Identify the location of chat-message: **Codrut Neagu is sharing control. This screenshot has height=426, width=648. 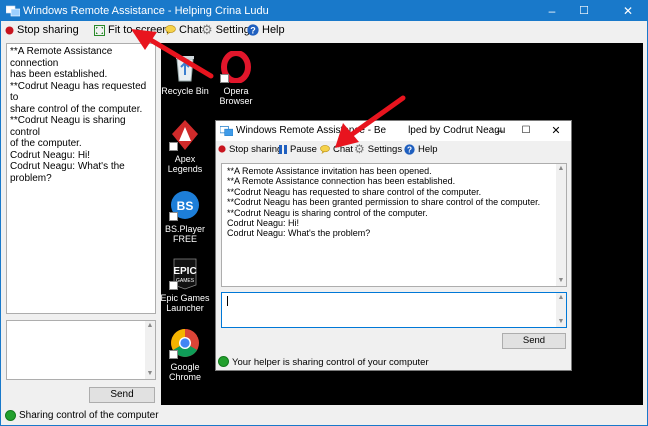
(68, 126).